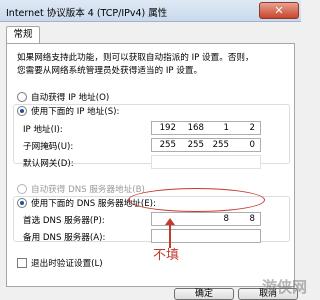  I want to click on ip-octet-2: 168, so click(195, 128).